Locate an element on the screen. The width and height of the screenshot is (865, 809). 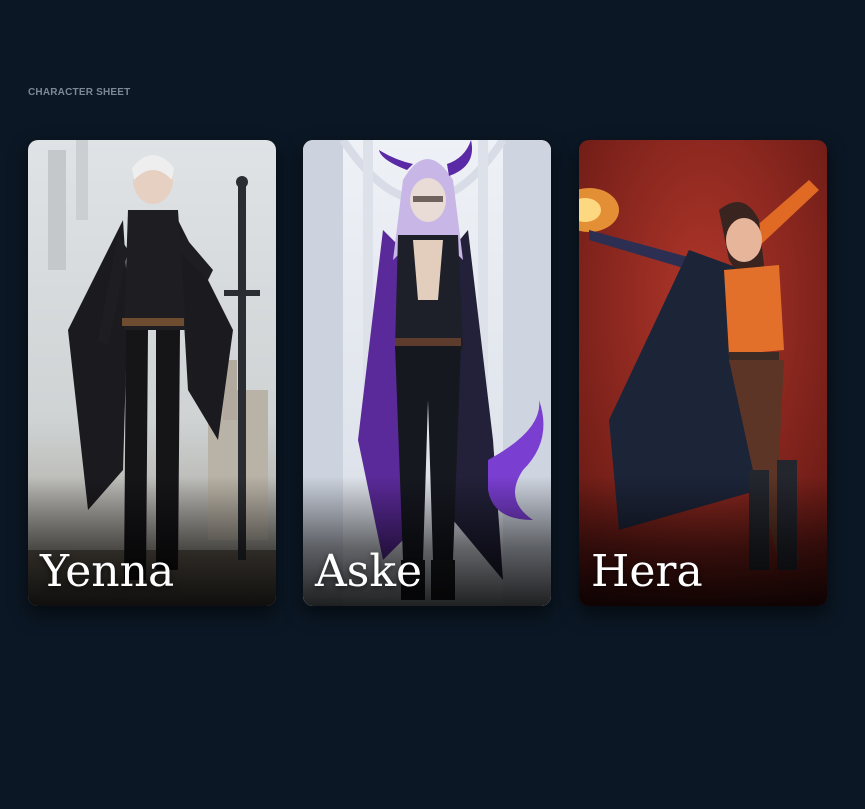
character-name: Aske is located at coordinates (369, 571).